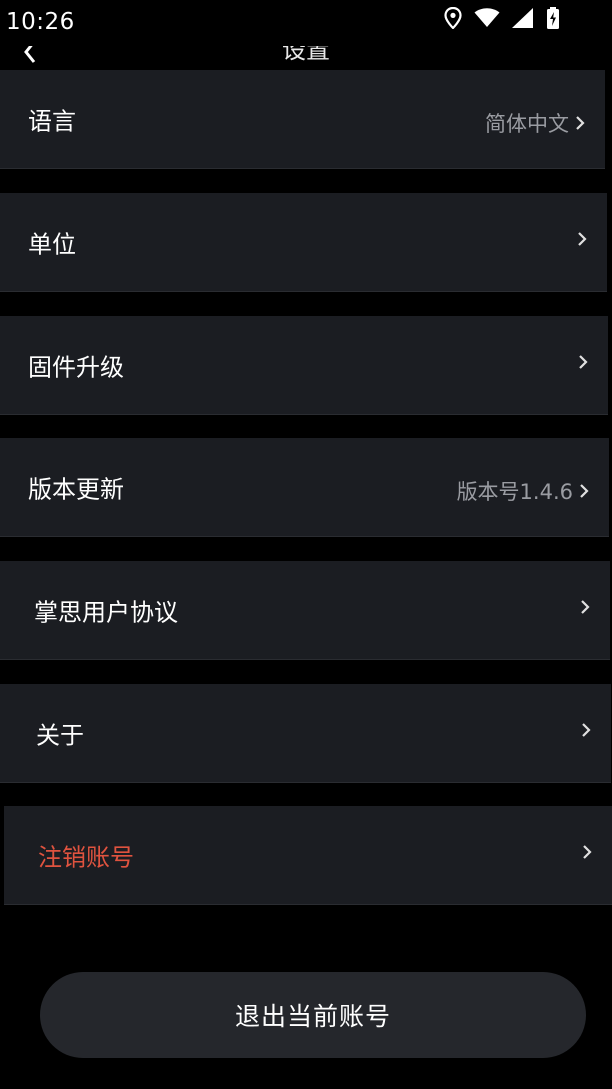 The width and height of the screenshot is (612, 1089). I want to click on row-label: 单位, so click(52, 244).